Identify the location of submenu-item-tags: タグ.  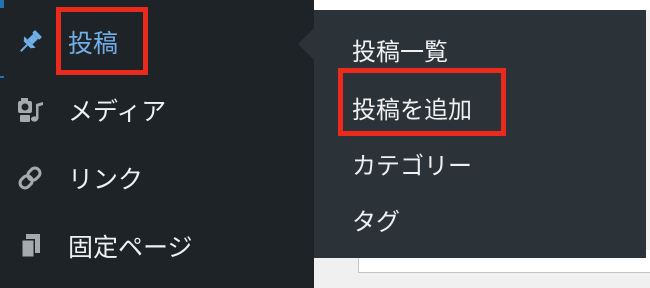
(376, 219).